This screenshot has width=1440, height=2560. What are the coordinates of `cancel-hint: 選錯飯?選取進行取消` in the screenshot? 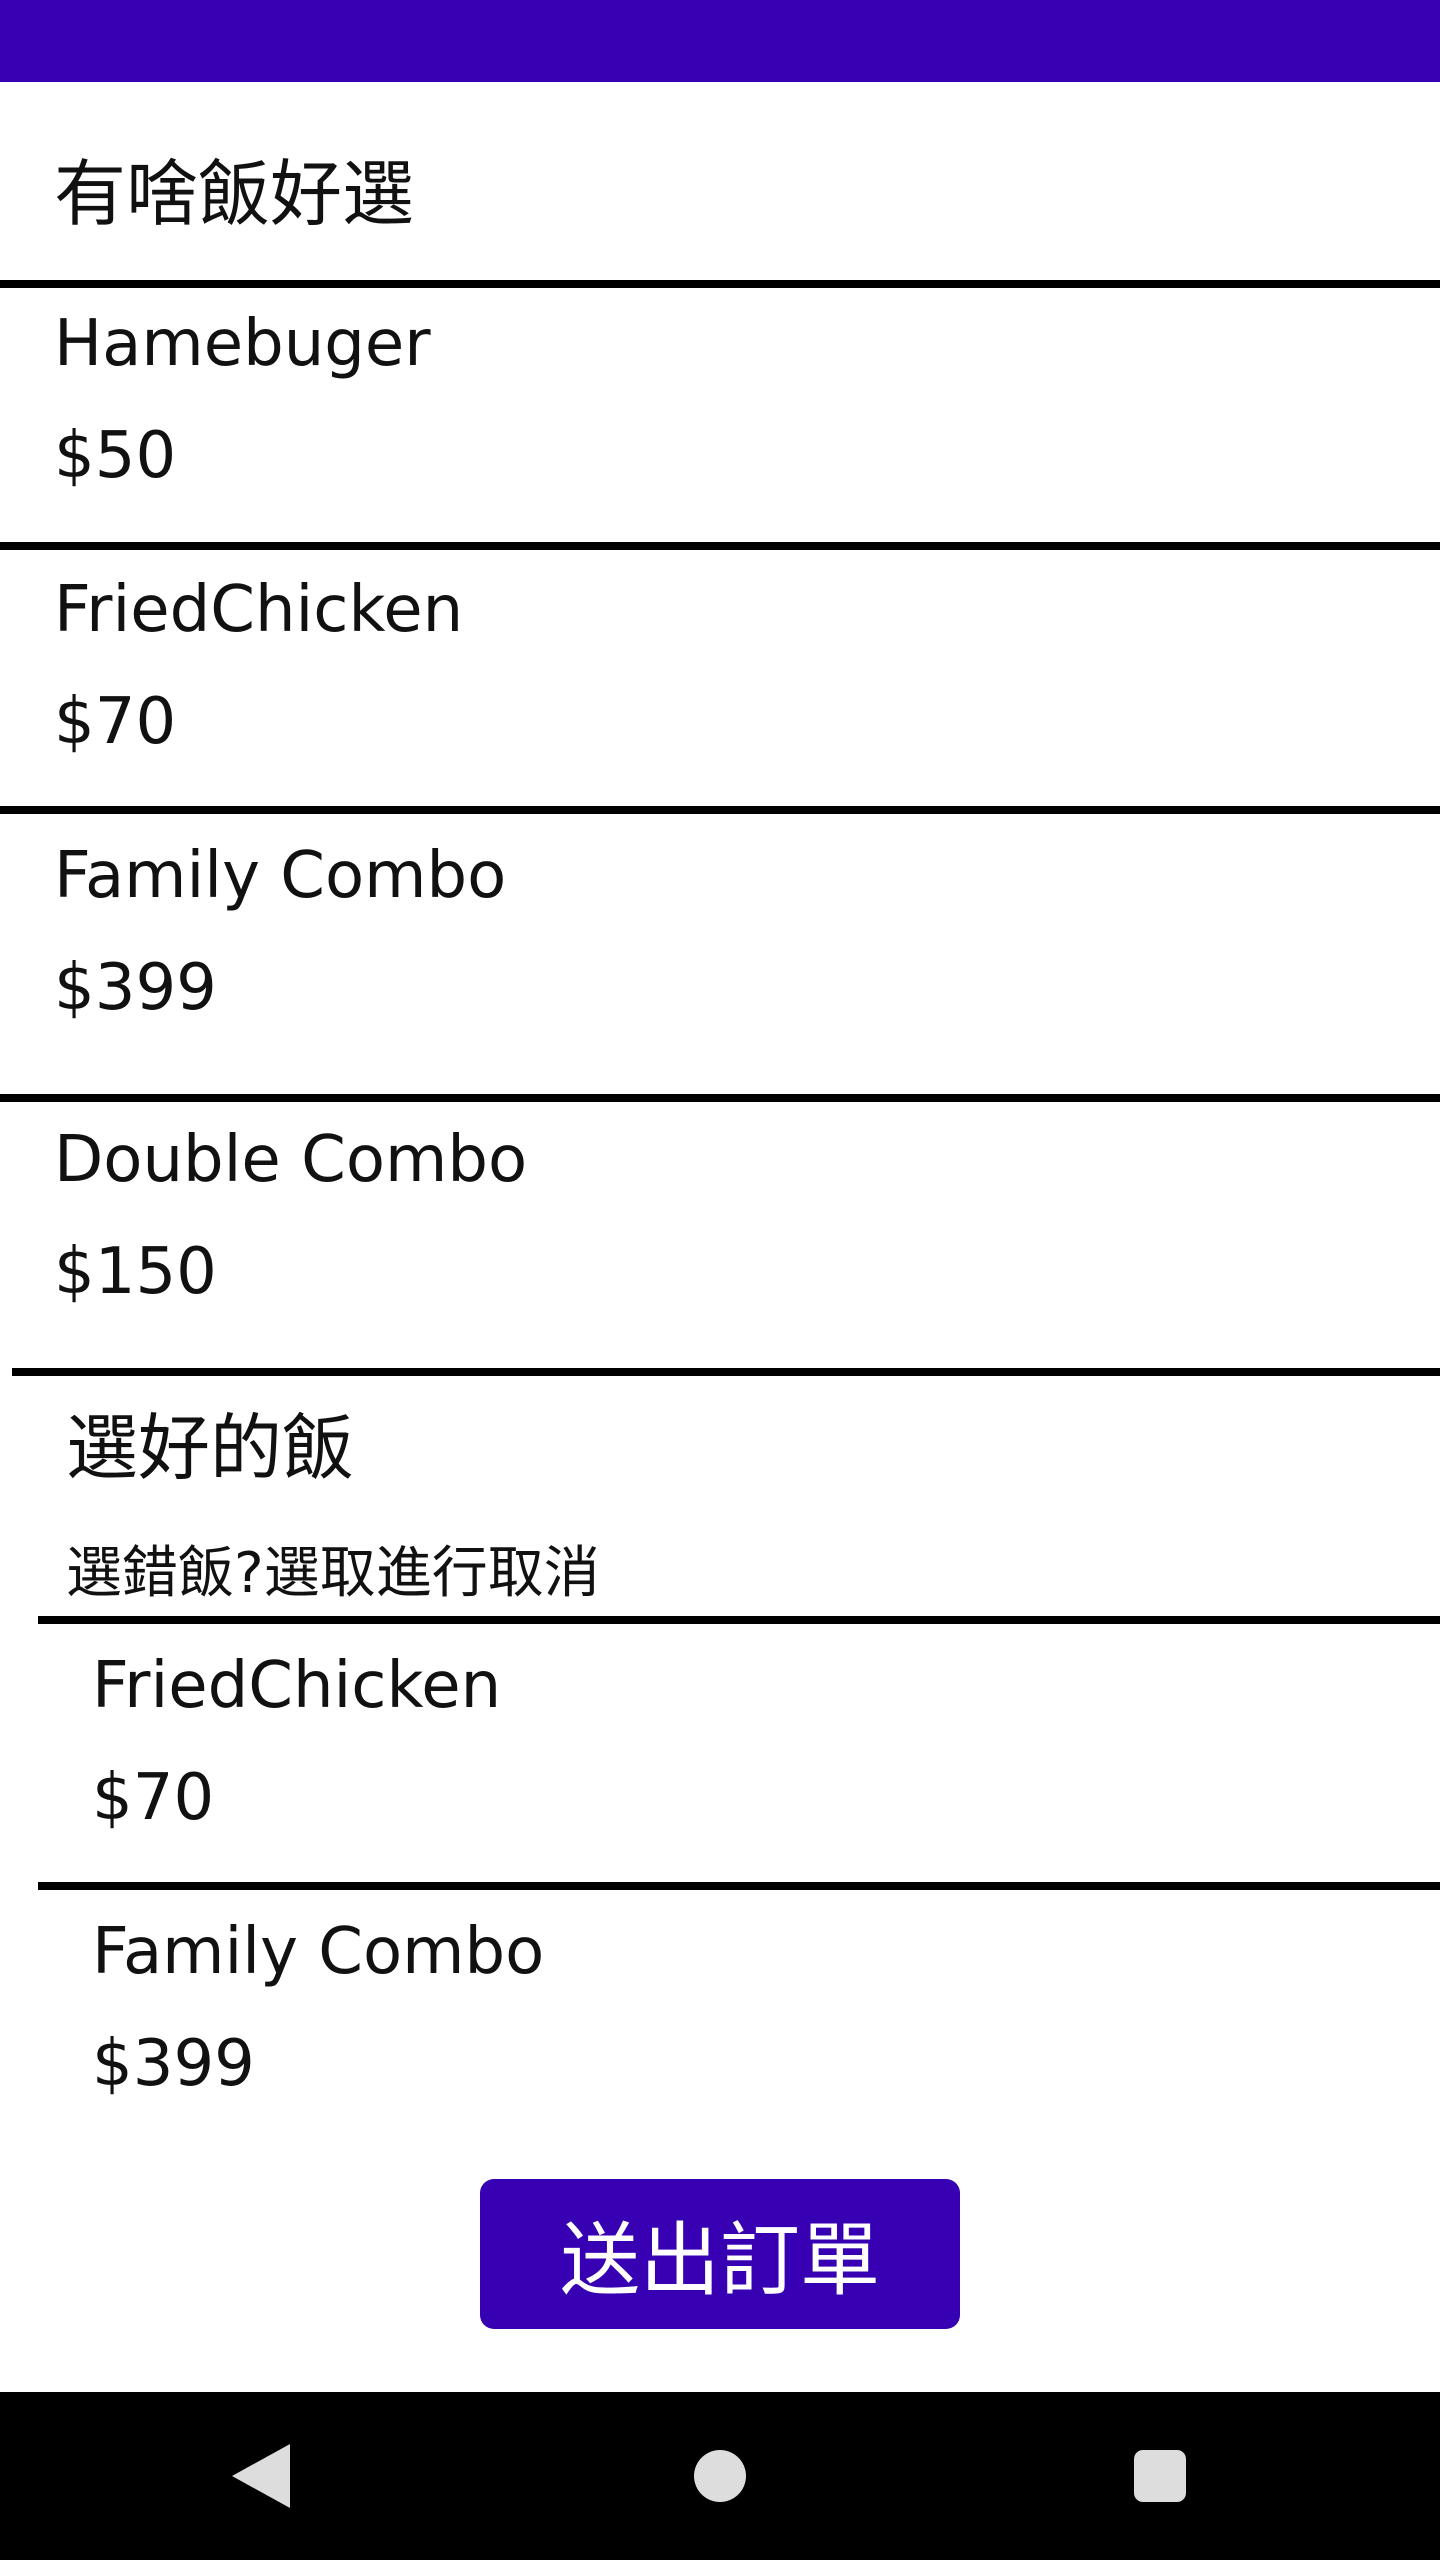 It's located at (333, 1573).